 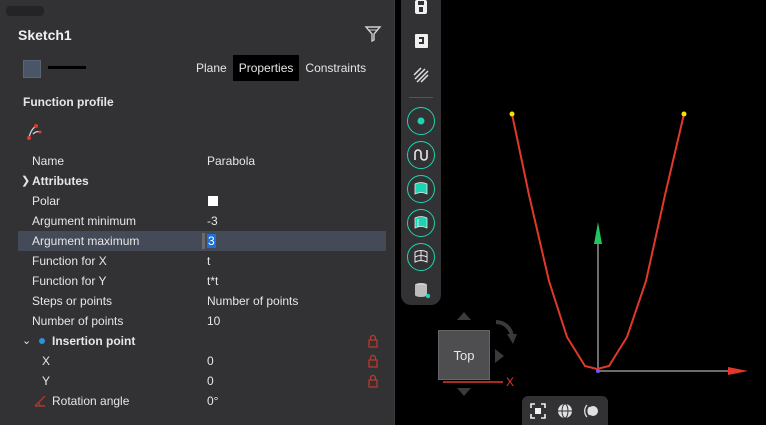 What do you see at coordinates (538, 411) in the screenshot?
I see `zoom-fit-icon` at bounding box center [538, 411].